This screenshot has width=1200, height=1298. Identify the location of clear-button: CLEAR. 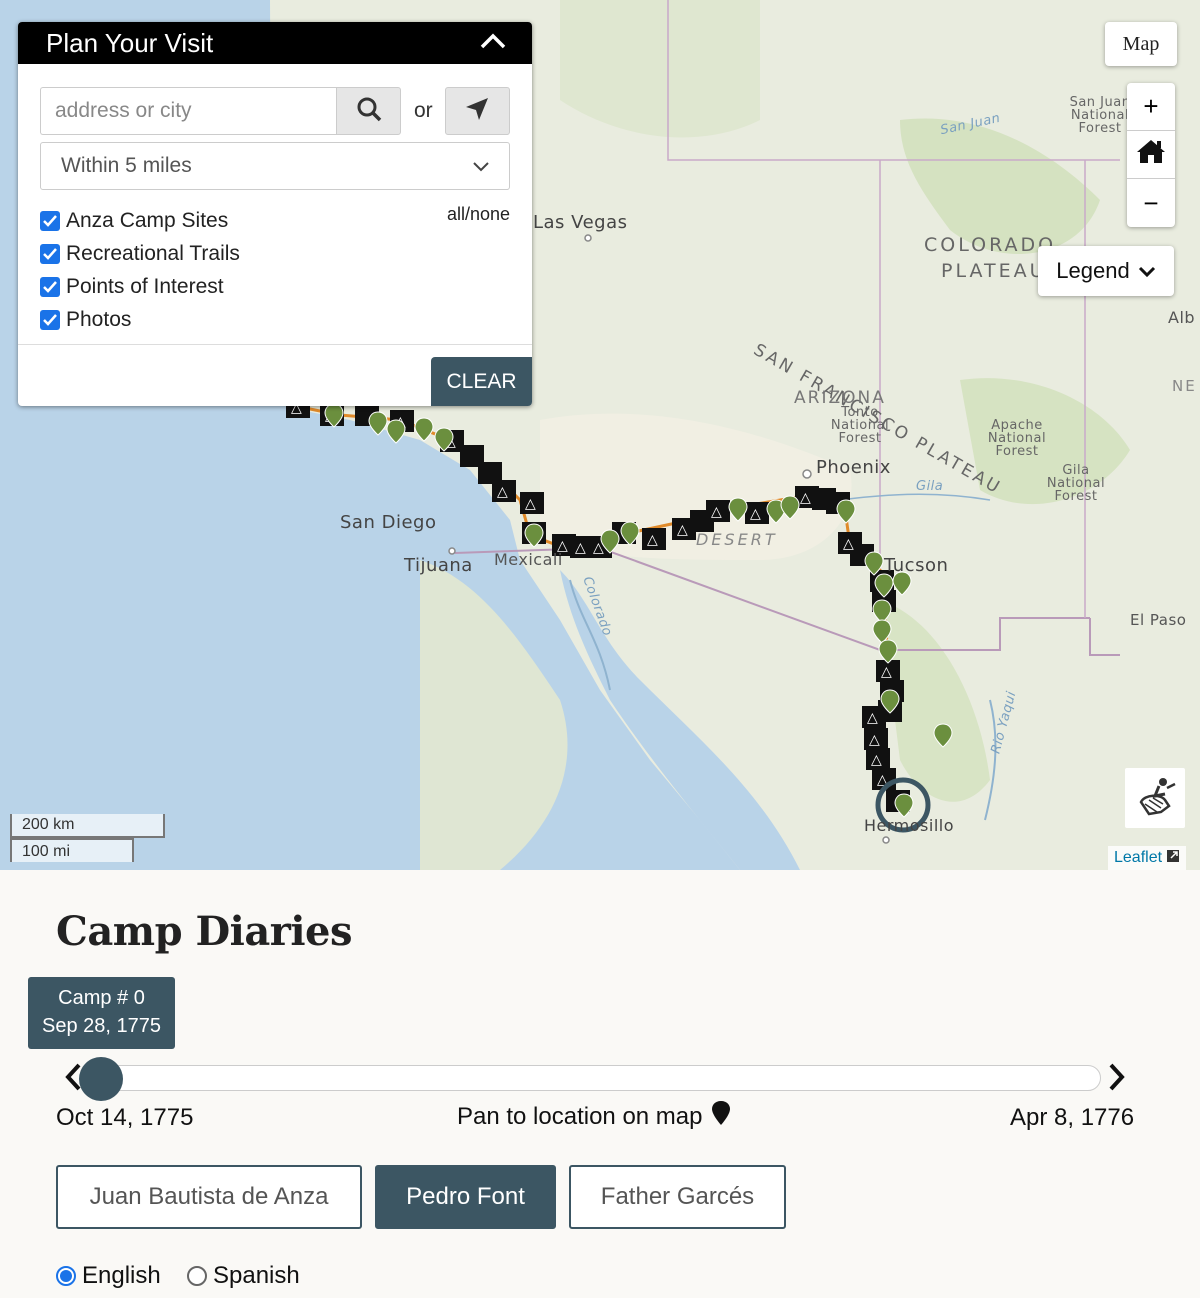
(481, 381).